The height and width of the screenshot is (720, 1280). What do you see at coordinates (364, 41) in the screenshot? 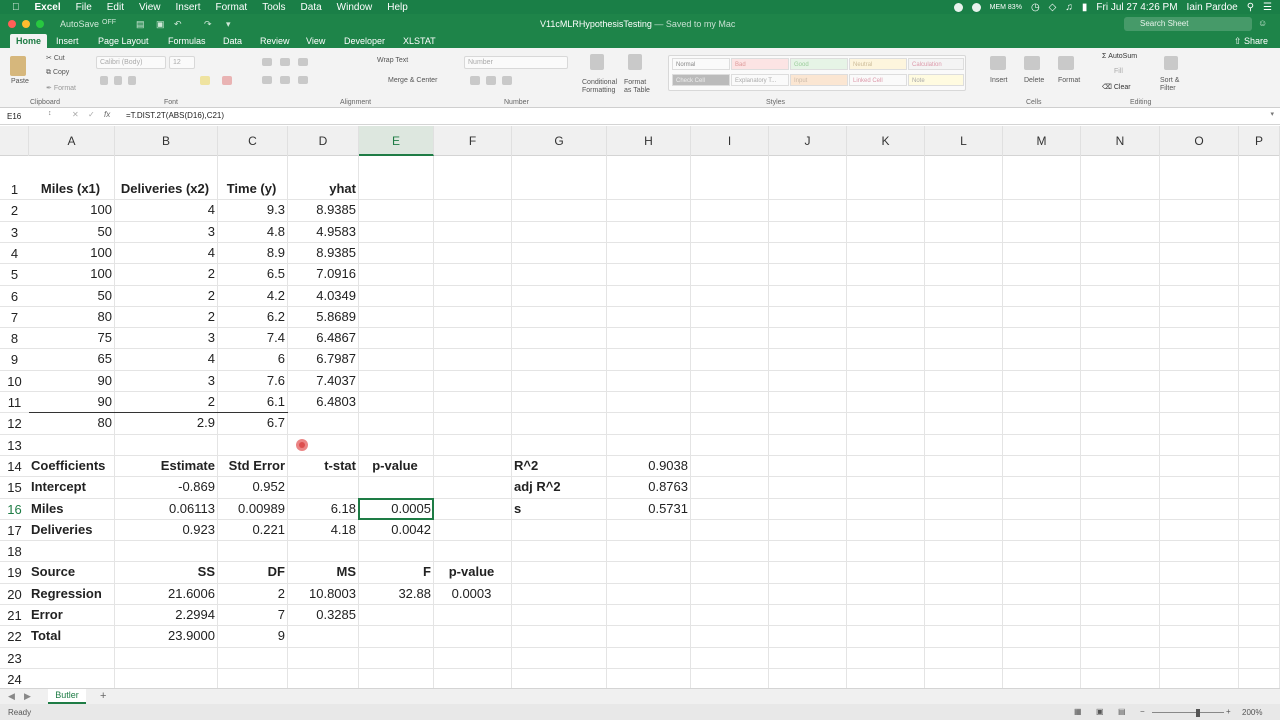
I see `tab-developer: Developer` at bounding box center [364, 41].